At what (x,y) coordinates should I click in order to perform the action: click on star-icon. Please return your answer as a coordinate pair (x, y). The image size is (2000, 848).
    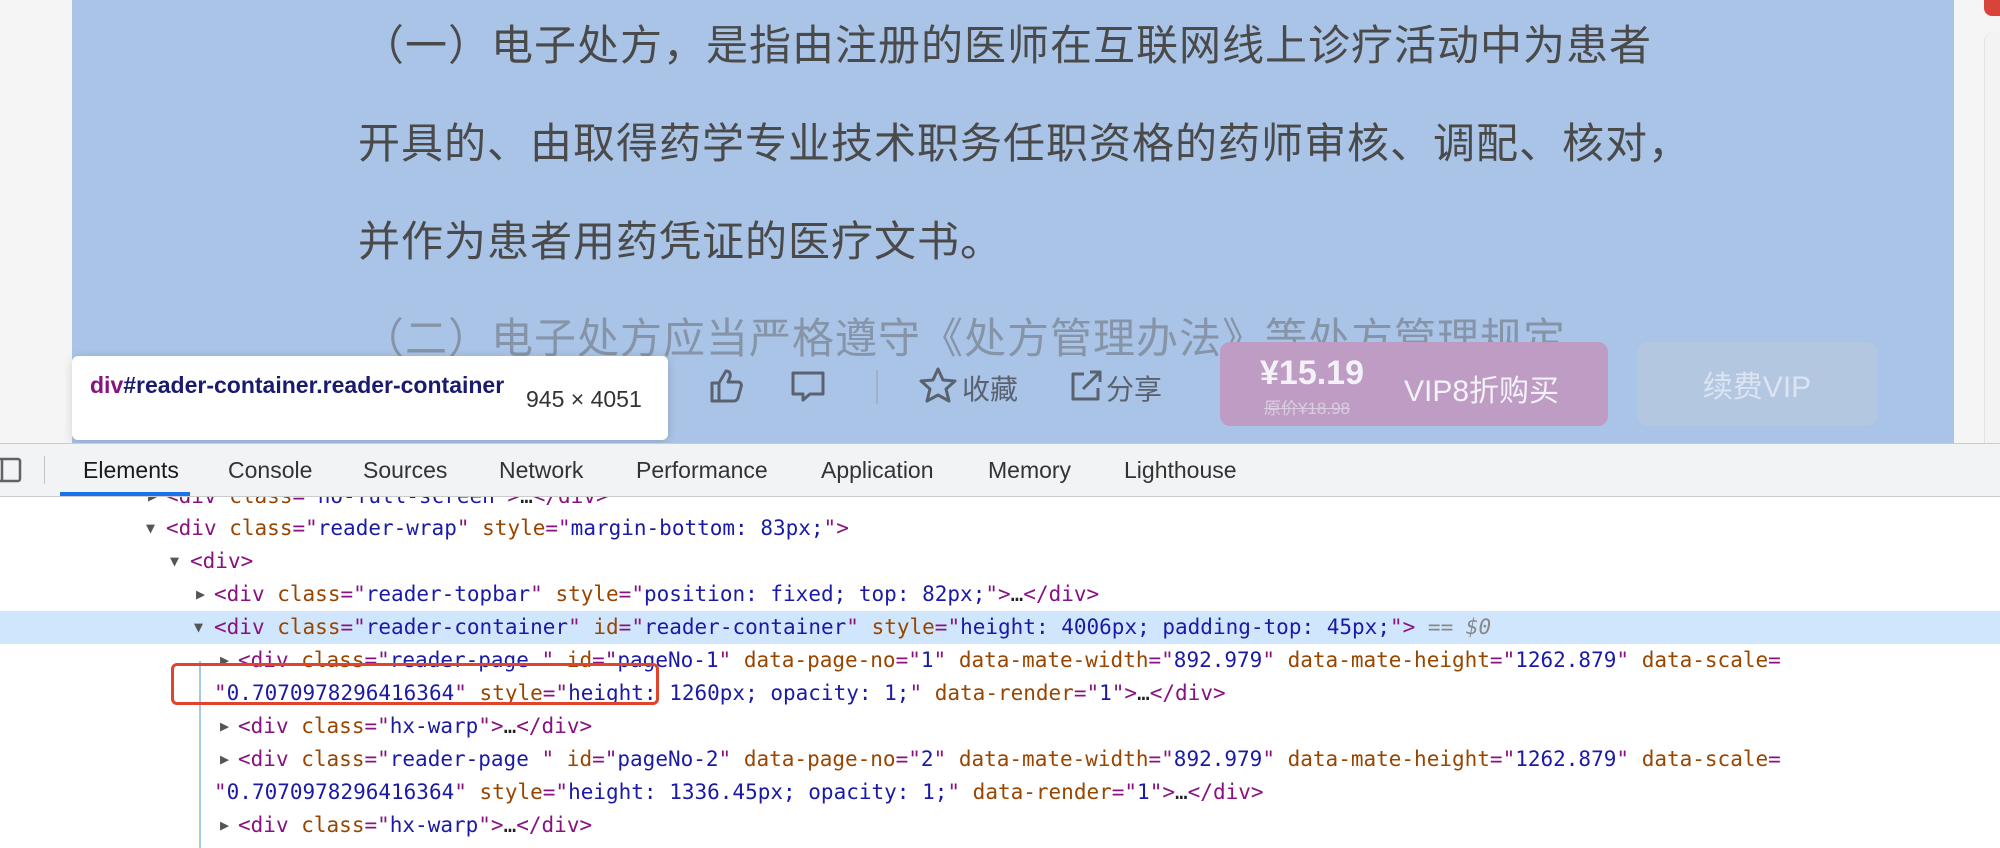
    Looking at the image, I should click on (938, 386).